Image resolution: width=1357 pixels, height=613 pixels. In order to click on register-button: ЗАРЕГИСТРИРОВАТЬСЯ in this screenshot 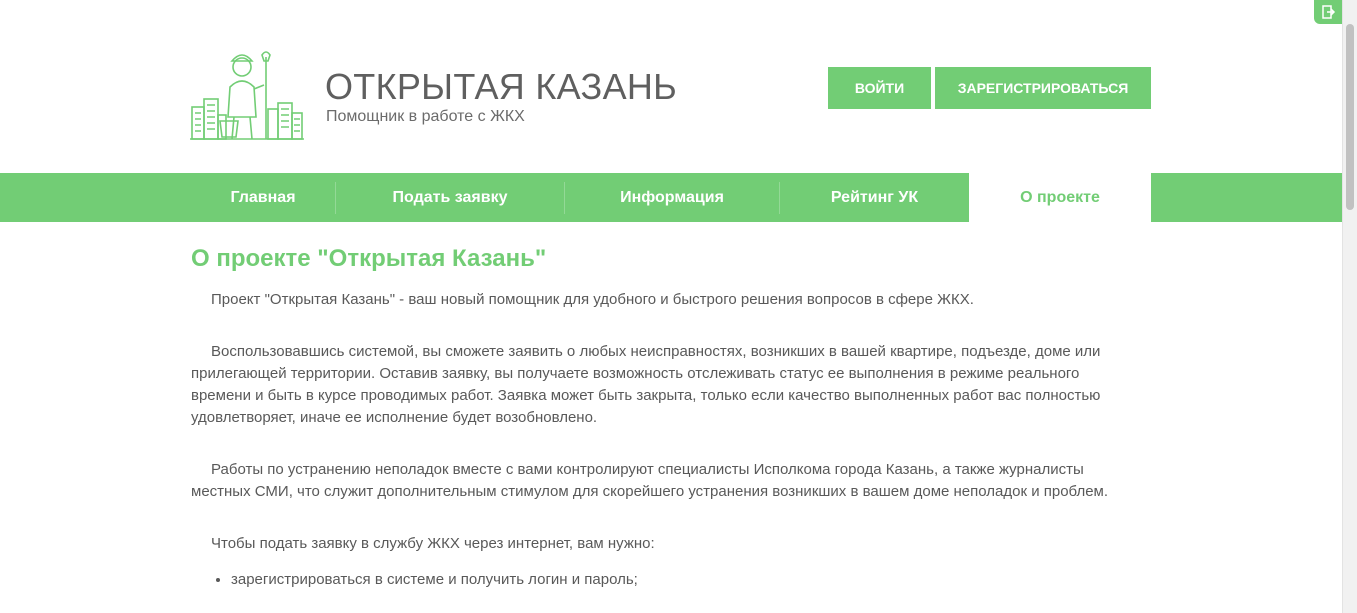, I will do `click(1043, 88)`.